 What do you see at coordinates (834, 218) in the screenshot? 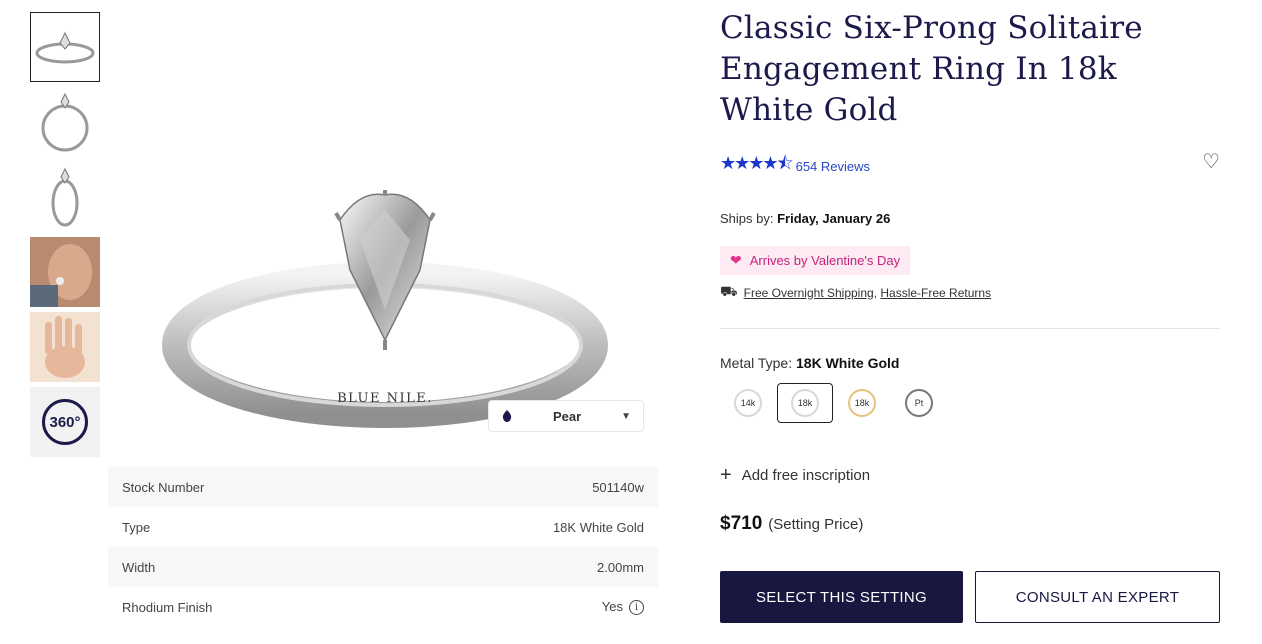
I see `ships-date: Friday, January 26` at bounding box center [834, 218].